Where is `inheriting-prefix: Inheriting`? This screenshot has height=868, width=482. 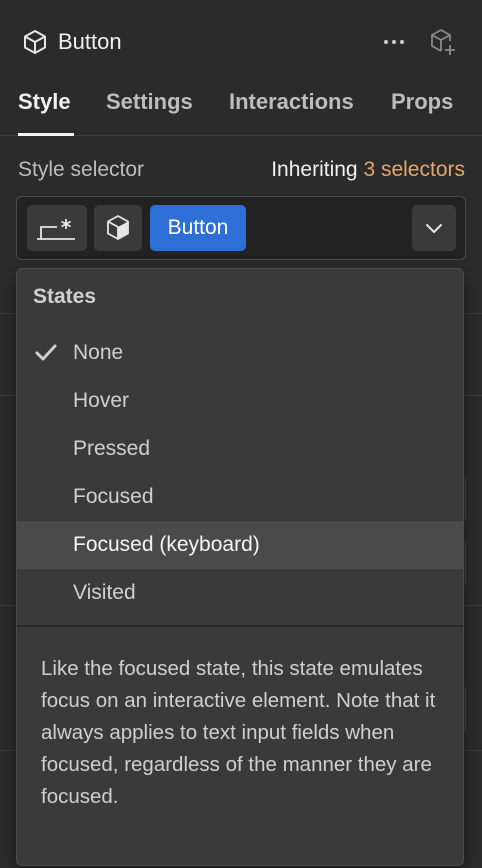
inheriting-prefix: Inheriting is located at coordinates (314, 169).